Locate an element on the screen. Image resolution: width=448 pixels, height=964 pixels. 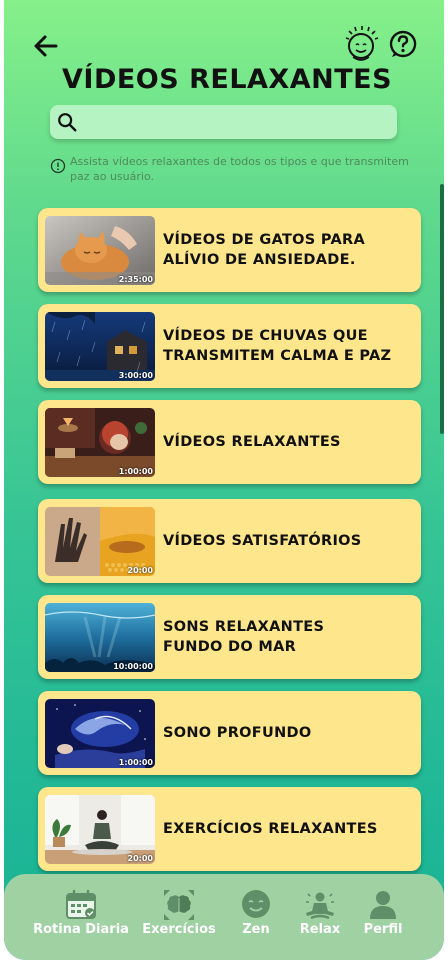
nav-item-zen: Zen is located at coordinates (256, 912).